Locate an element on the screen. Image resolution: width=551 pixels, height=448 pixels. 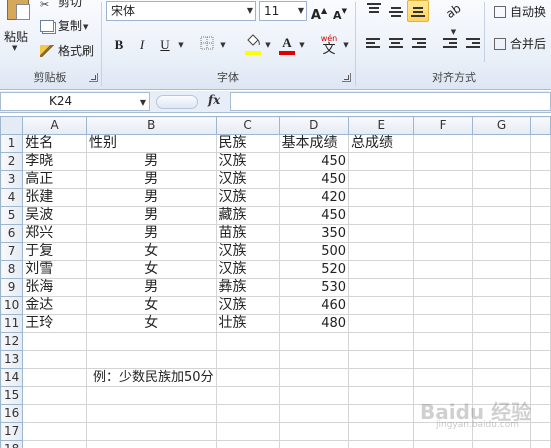
column-header-g: G is located at coordinates (501, 125).